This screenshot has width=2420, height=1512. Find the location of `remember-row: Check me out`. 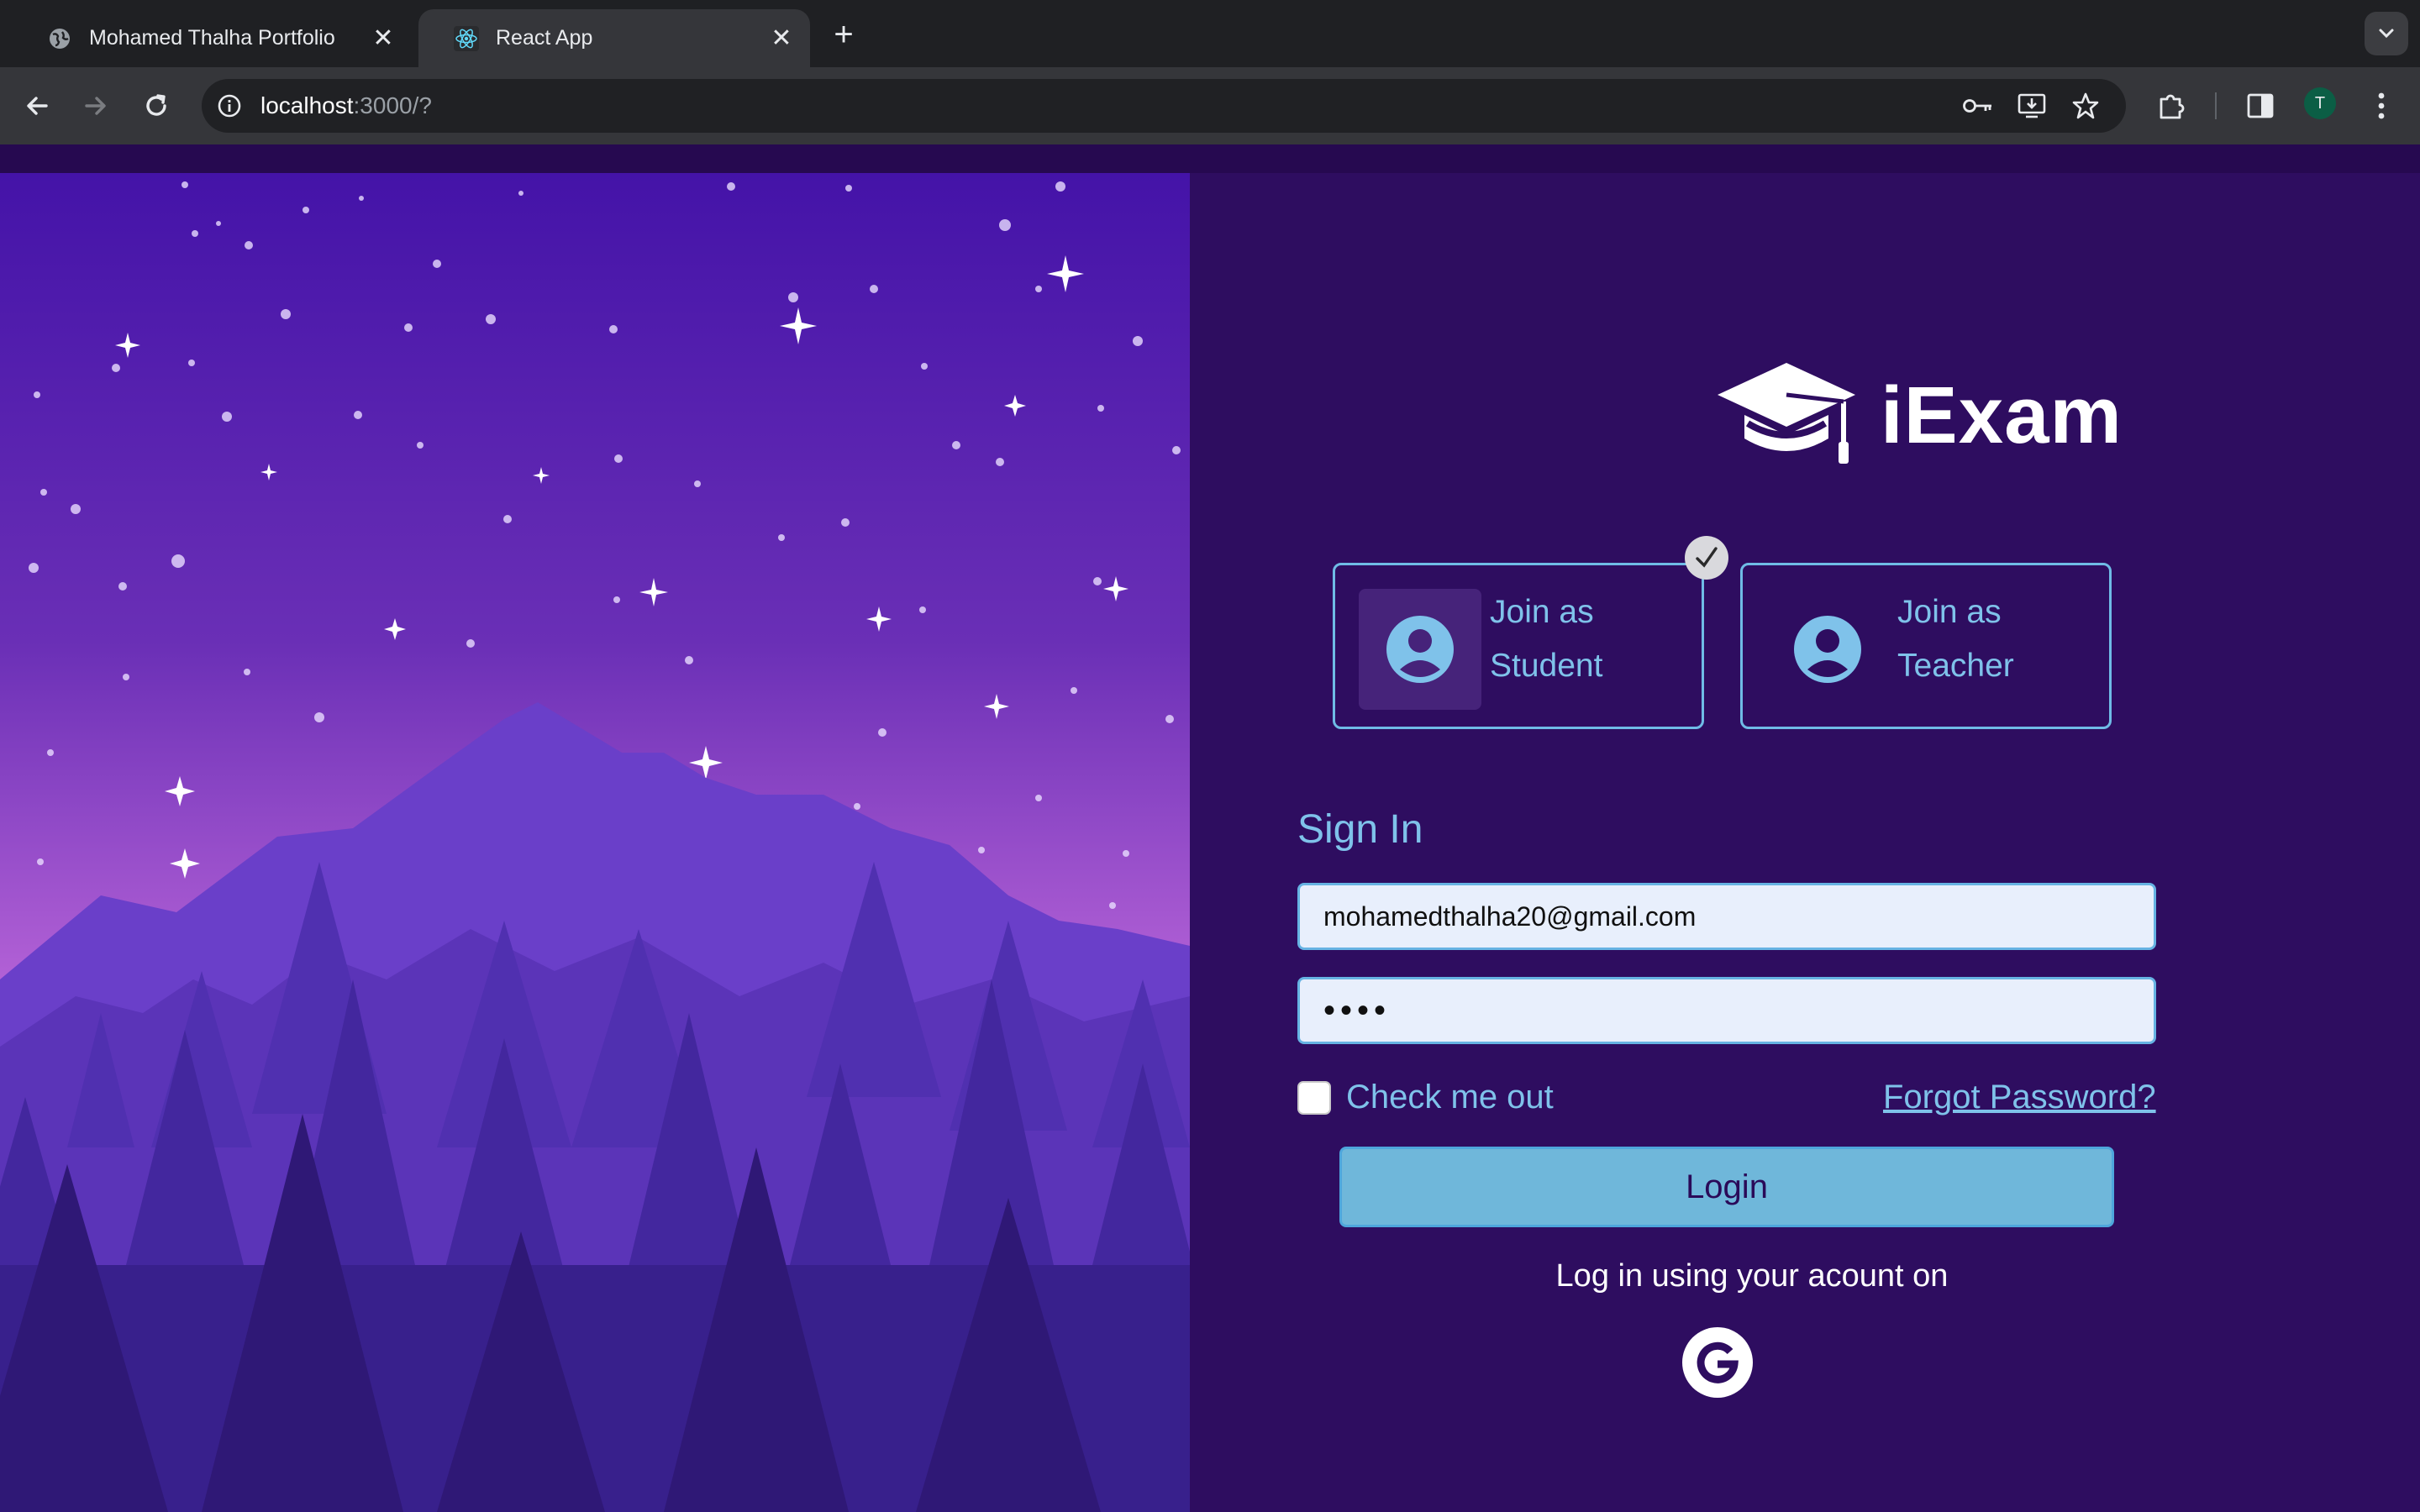

remember-row: Check me out is located at coordinates (1425, 1097).